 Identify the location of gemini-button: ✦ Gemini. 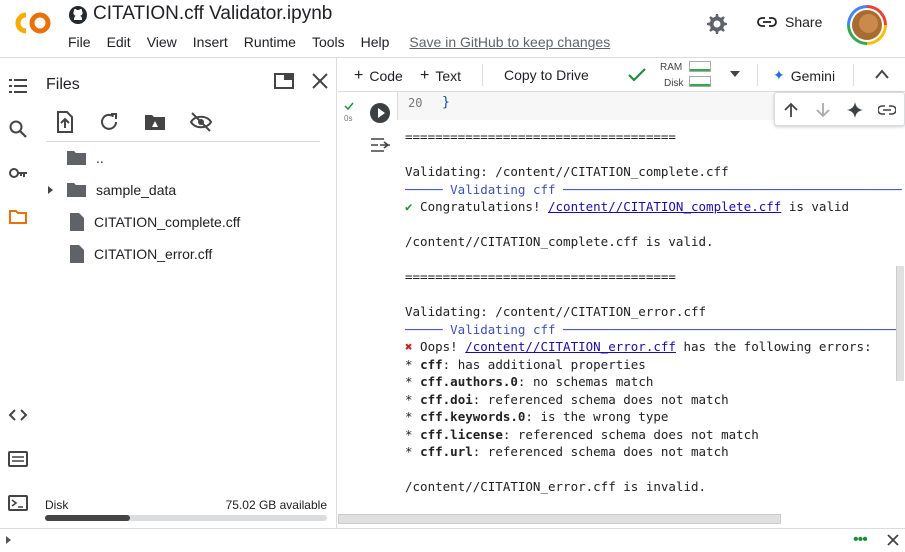
(804, 75).